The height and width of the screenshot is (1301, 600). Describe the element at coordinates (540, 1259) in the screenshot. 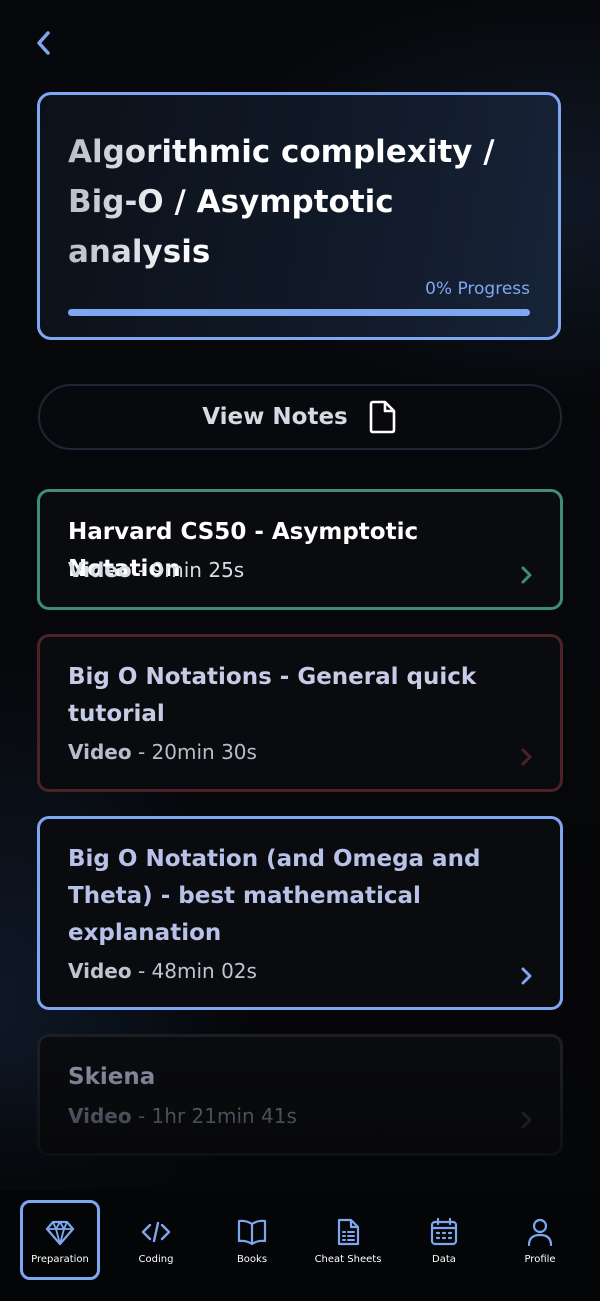

I see `nav-label: Profile` at that location.